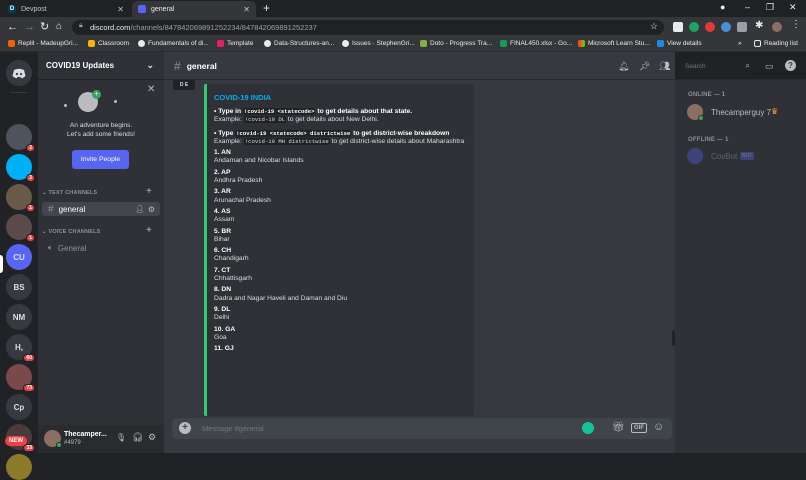 This screenshot has height=480, width=806. What do you see at coordinates (19, 467) in the screenshot?
I see `server-avatar-icon` at bounding box center [19, 467].